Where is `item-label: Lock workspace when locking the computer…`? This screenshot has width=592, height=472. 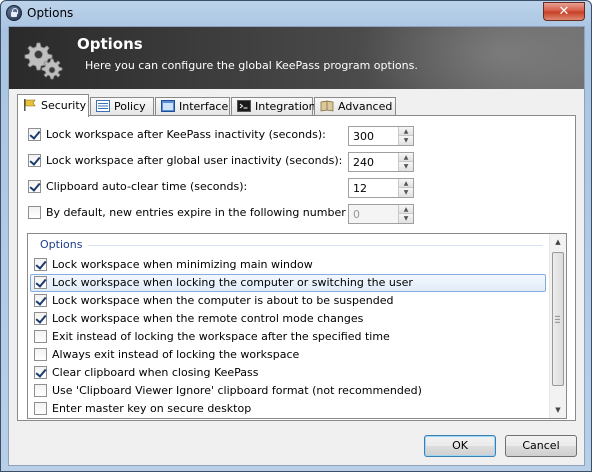
item-label: Lock workspace when locking the computer… is located at coordinates (232, 282).